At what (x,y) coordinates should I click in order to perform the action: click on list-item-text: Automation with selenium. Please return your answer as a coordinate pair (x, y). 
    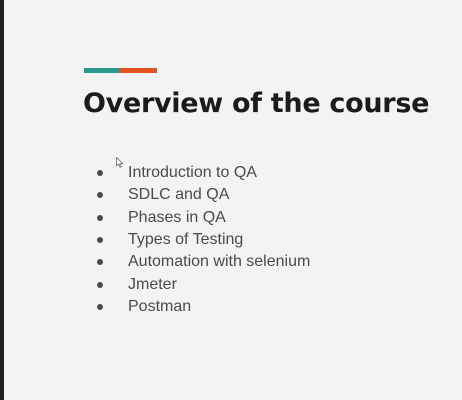
    Looking at the image, I should click on (219, 262).